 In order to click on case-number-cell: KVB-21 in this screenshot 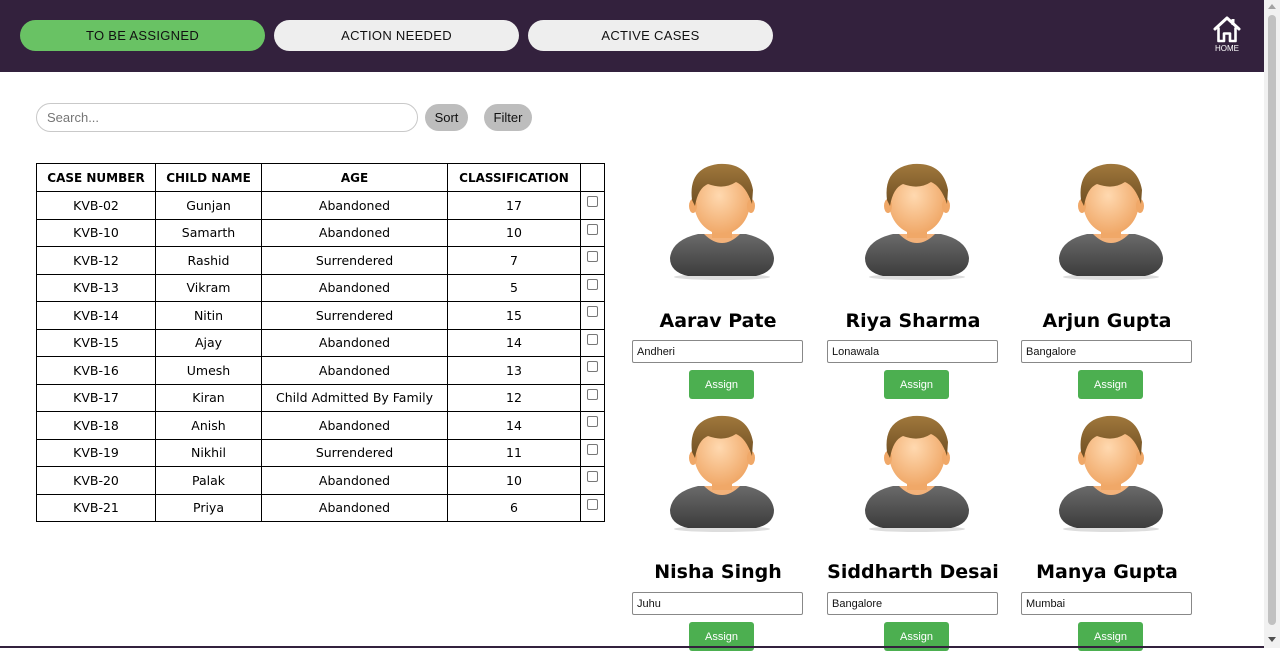, I will do `click(96, 507)`.